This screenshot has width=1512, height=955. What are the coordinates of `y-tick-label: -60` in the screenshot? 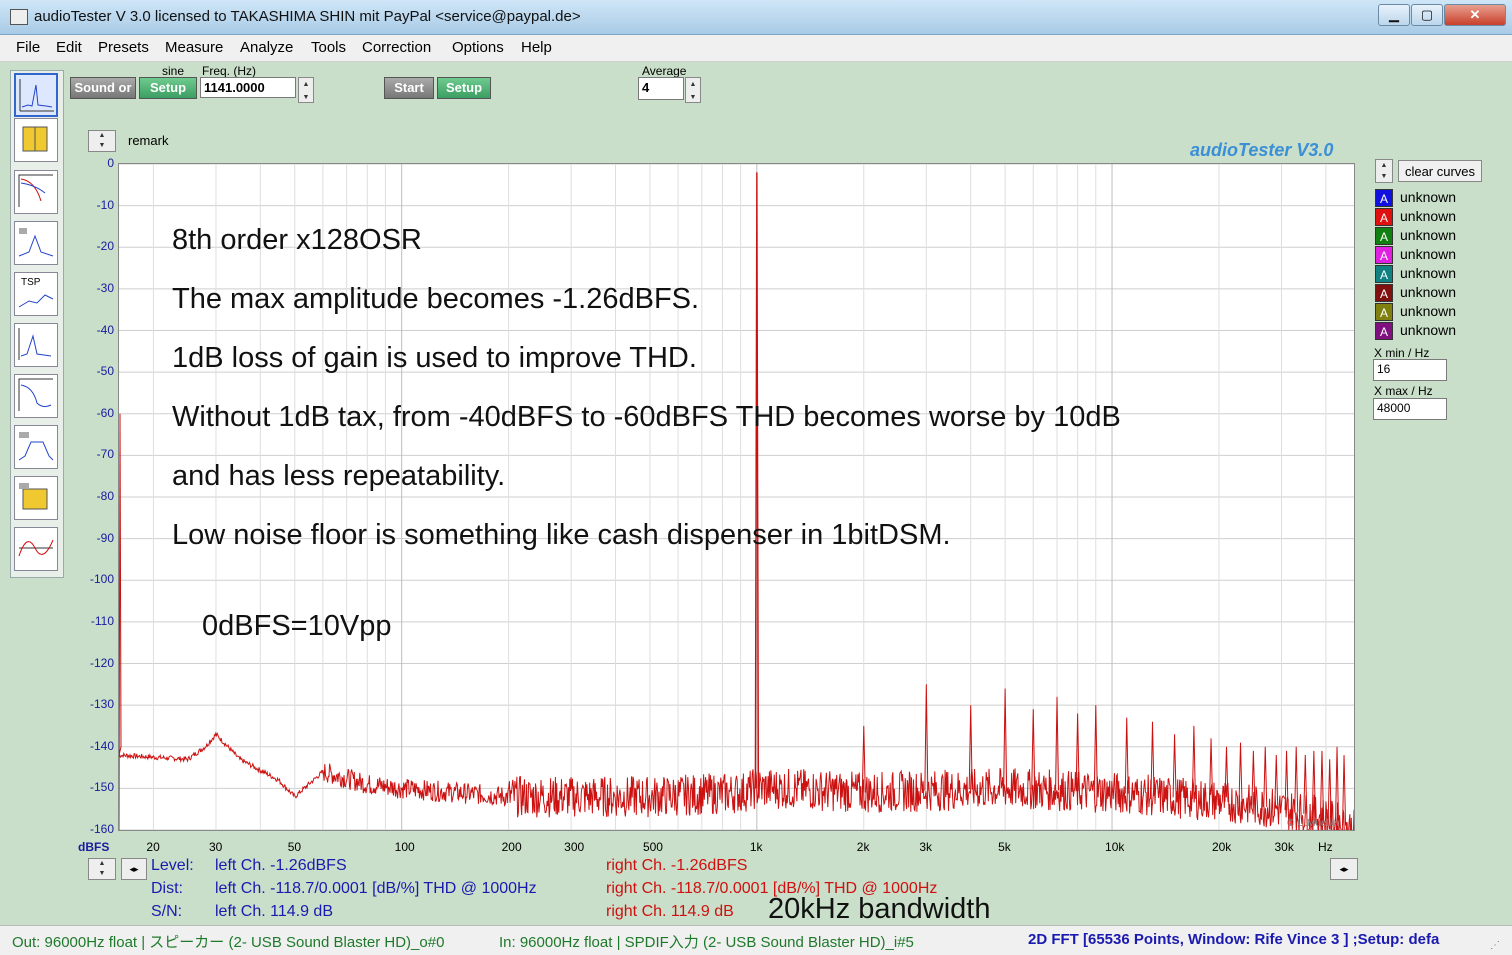 It's located at (105, 412).